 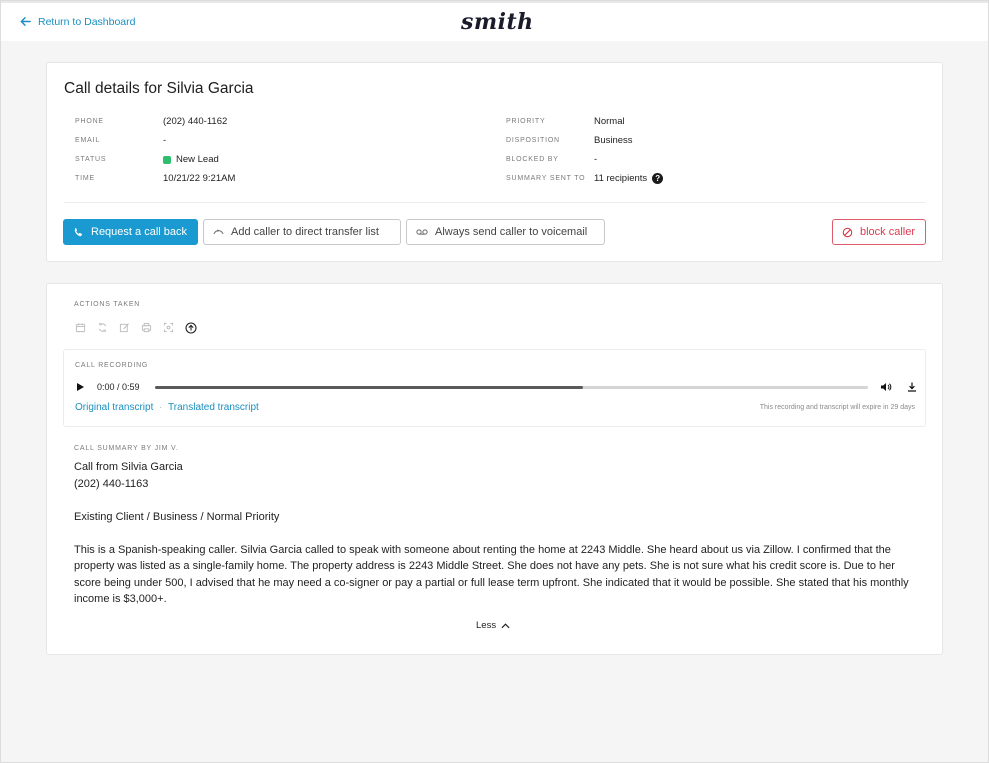 What do you see at coordinates (167, 159) in the screenshot?
I see `status-dot-icon` at bounding box center [167, 159].